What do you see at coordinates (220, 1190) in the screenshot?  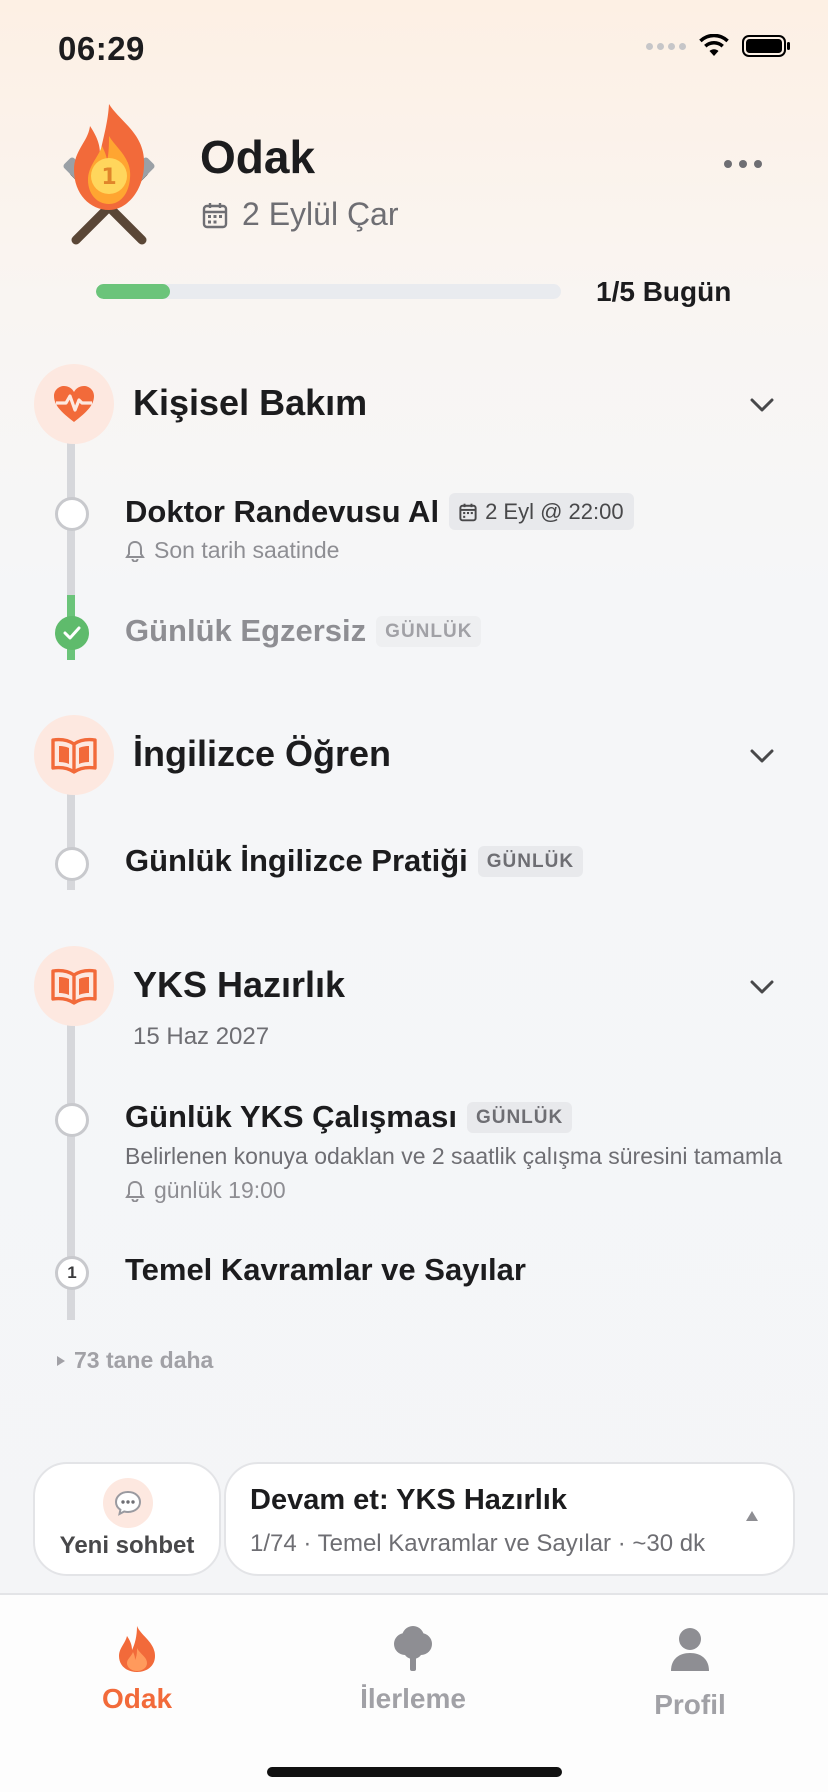 I see `reminder-text: günlük 19:00` at bounding box center [220, 1190].